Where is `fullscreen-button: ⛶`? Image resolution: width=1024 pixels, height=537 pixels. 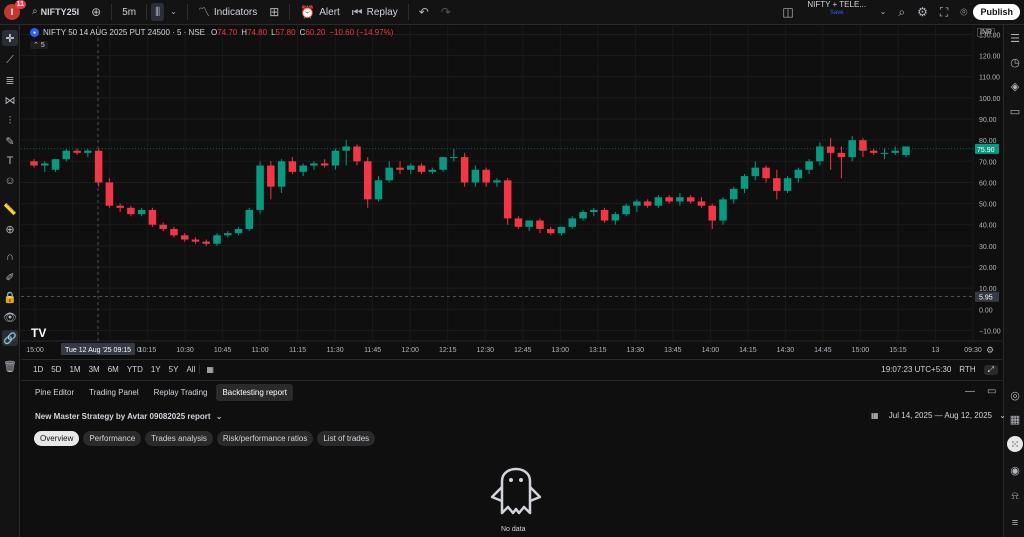
fullscreen-button: ⛶ is located at coordinates (944, 12).